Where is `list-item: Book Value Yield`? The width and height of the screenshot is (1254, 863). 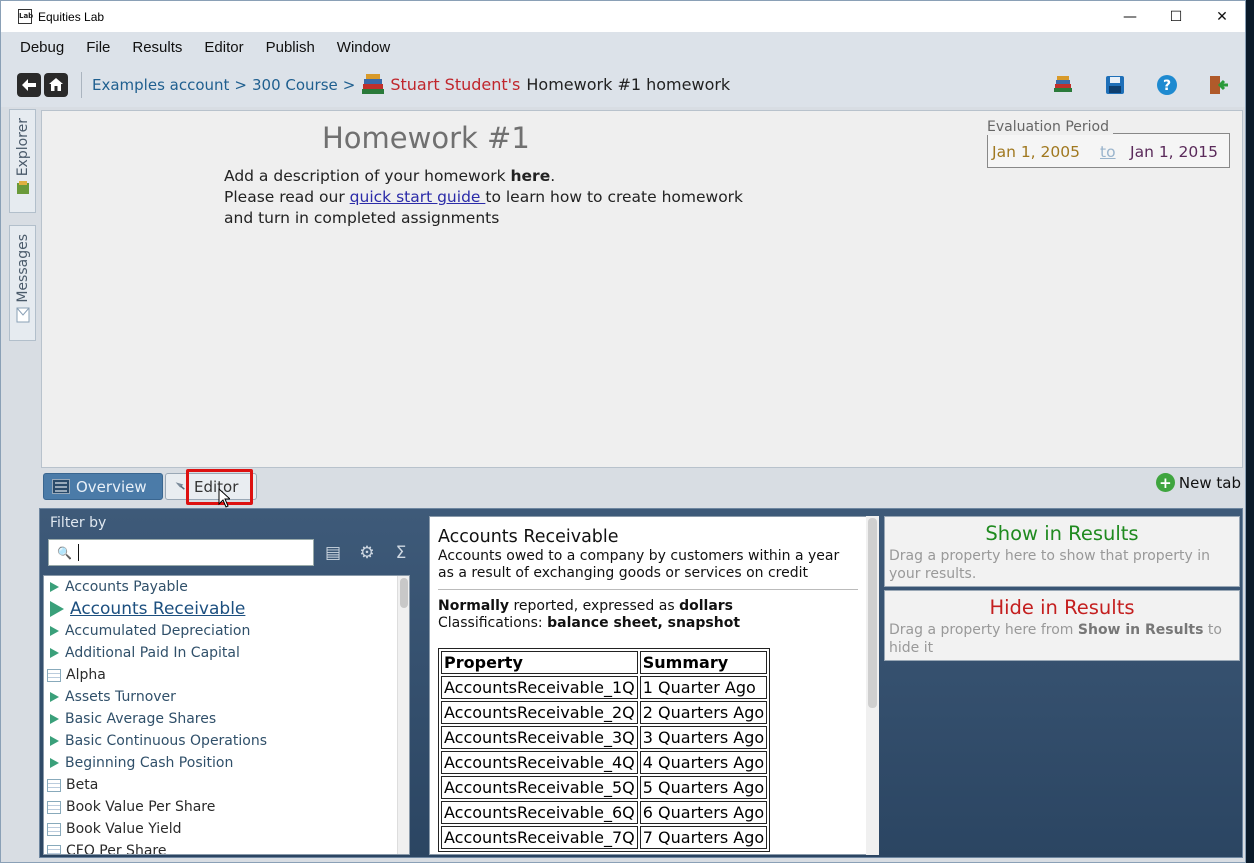
list-item: Book Value Yield is located at coordinates (226, 829).